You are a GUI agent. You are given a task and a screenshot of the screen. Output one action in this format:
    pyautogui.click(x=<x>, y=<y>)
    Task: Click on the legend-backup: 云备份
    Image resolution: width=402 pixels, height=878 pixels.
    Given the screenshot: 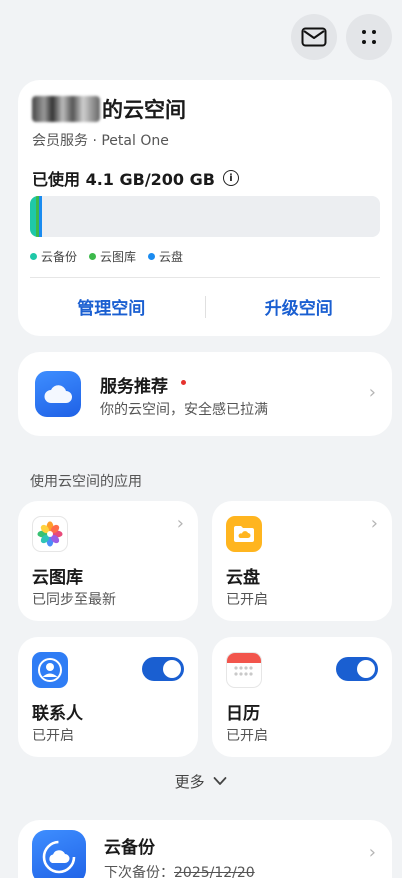 What is the action you would take?
    pyautogui.click(x=53, y=256)
    